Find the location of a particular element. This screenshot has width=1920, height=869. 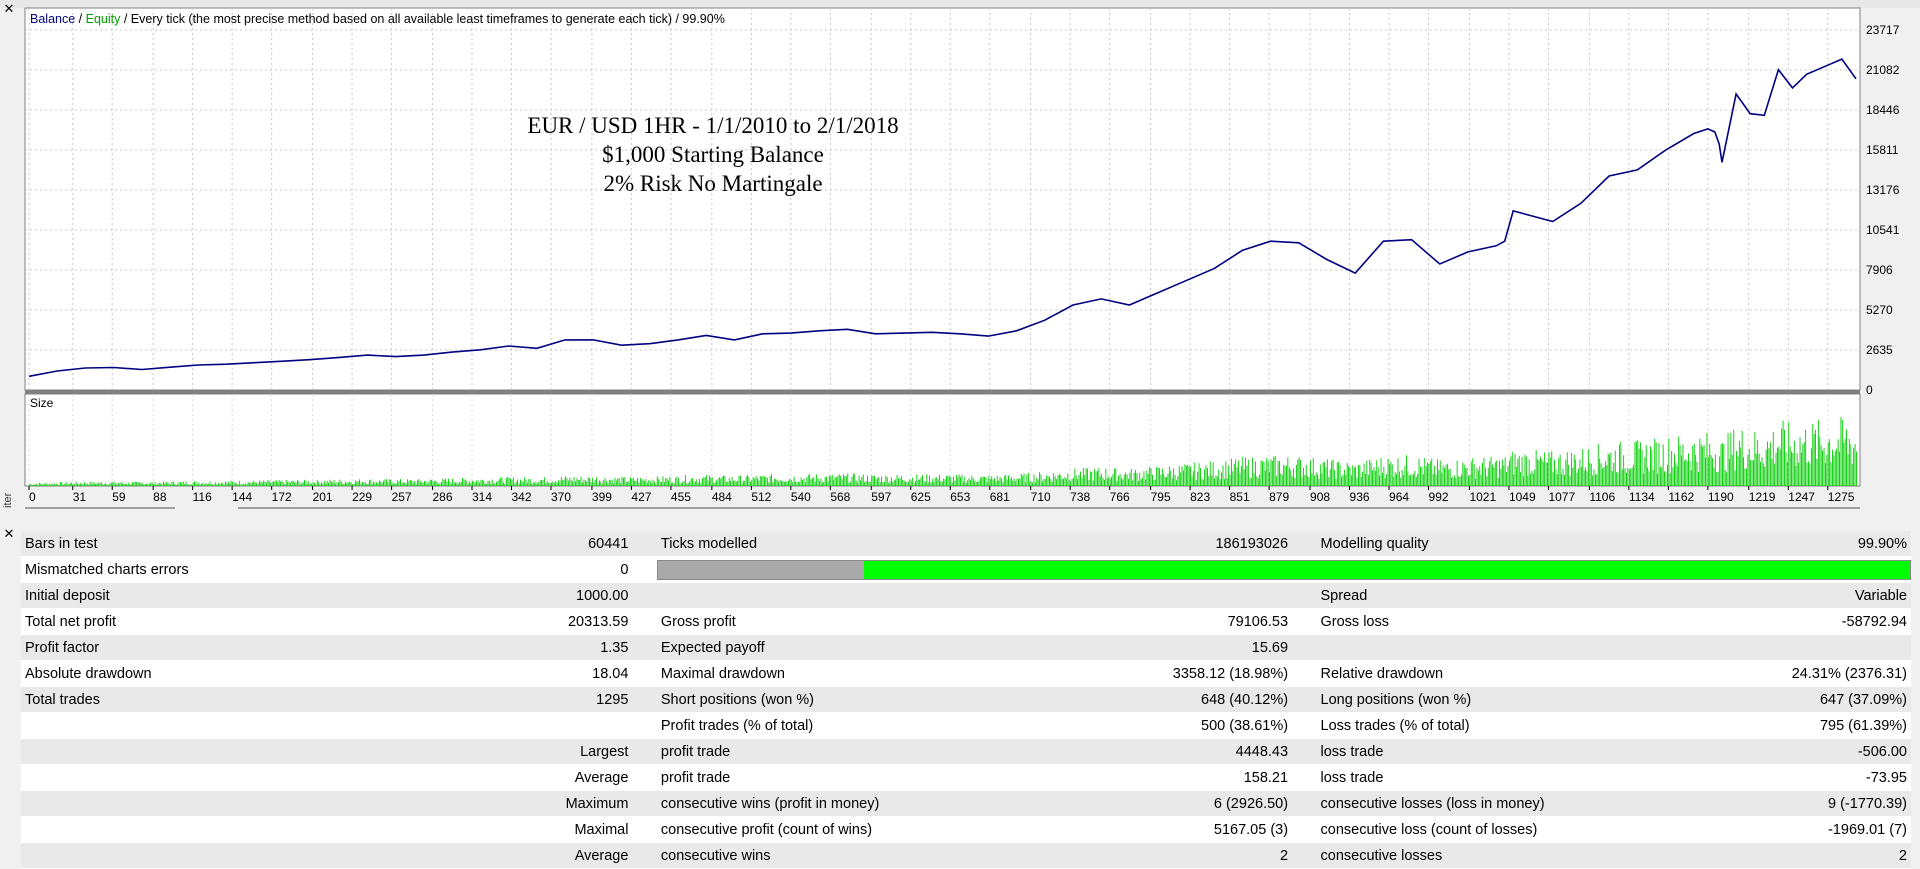

scrollbar-track-left is located at coordinates (100, 508).